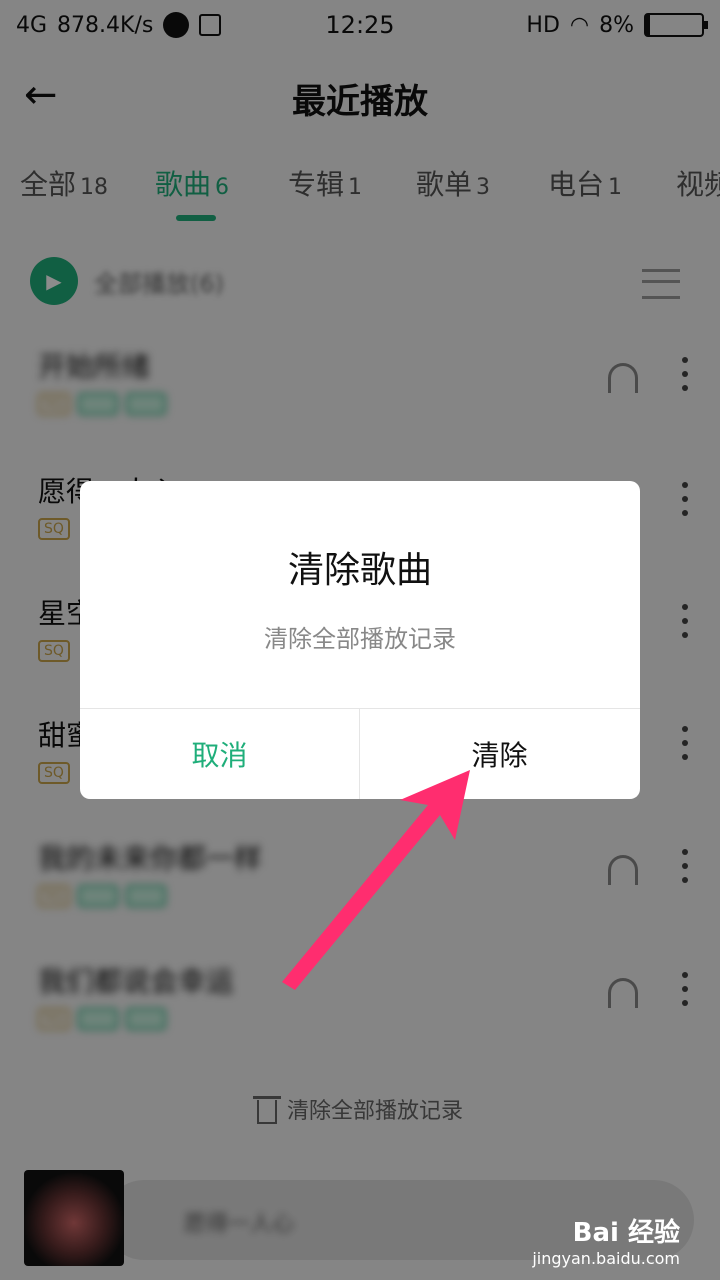 This screenshot has width=720, height=1280. What do you see at coordinates (626, 1233) in the screenshot?
I see `watermark-logo: Bai 经验` at bounding box center [626, 1233].